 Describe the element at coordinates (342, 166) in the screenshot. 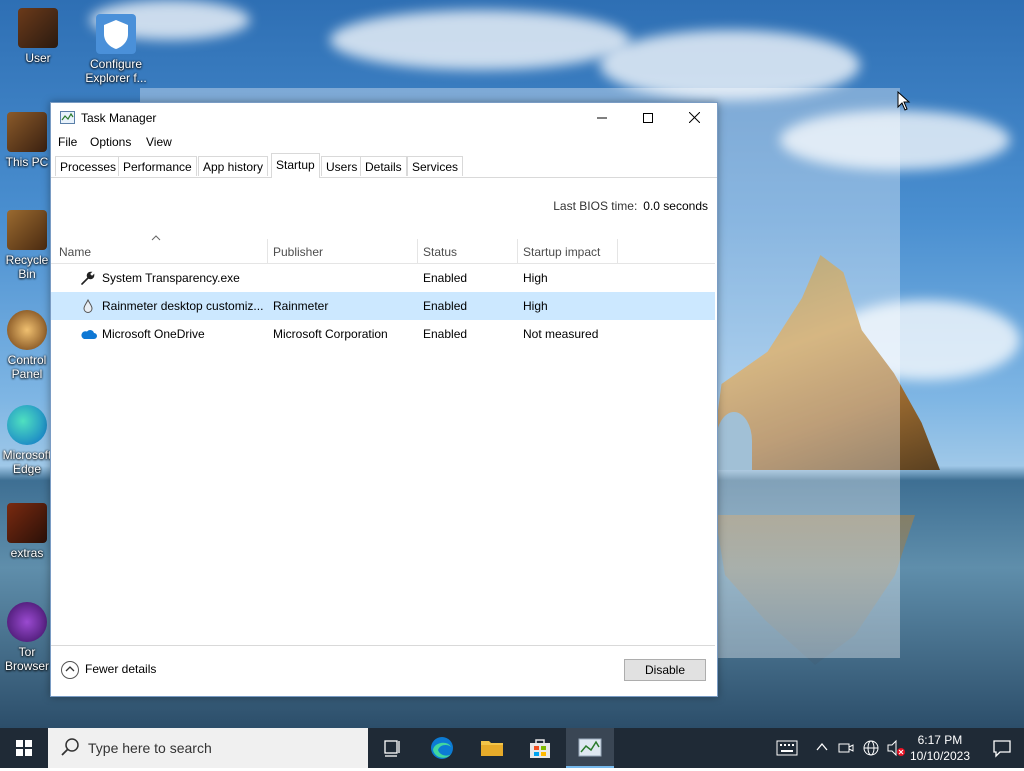

I see `tab-users: Users` at that location.